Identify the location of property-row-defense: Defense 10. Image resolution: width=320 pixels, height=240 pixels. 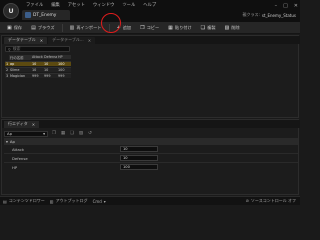
(151, 157).